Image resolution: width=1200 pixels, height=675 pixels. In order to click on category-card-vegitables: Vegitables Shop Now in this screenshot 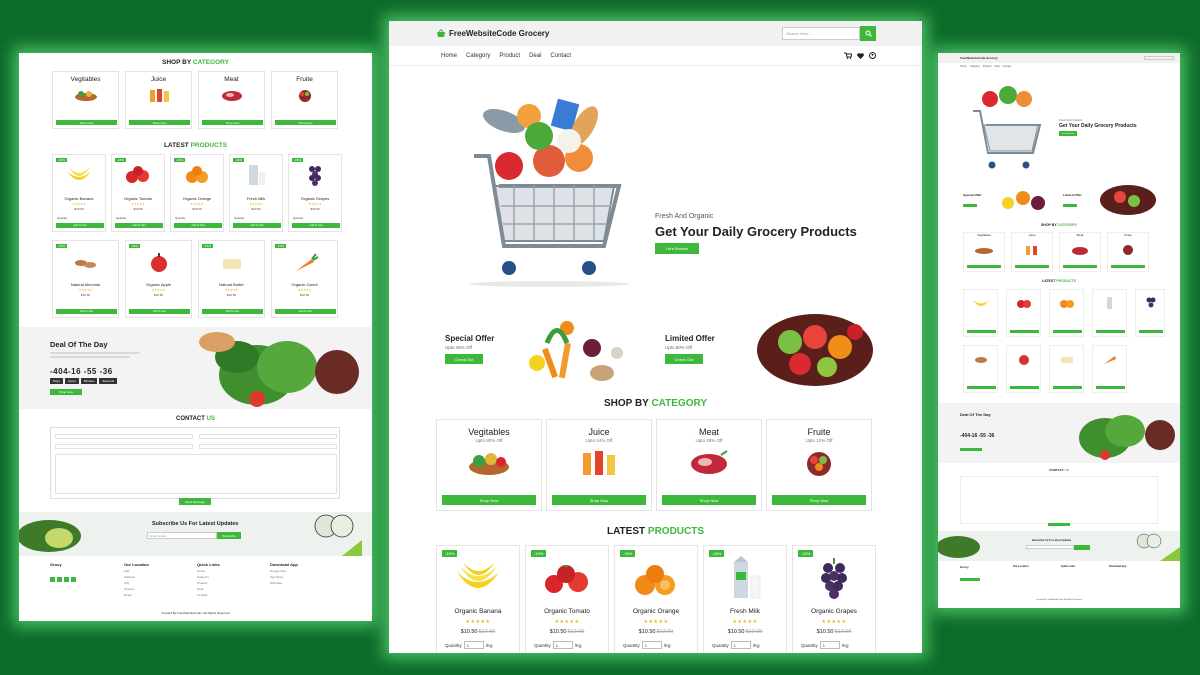, I will do `click(85, 100)`.